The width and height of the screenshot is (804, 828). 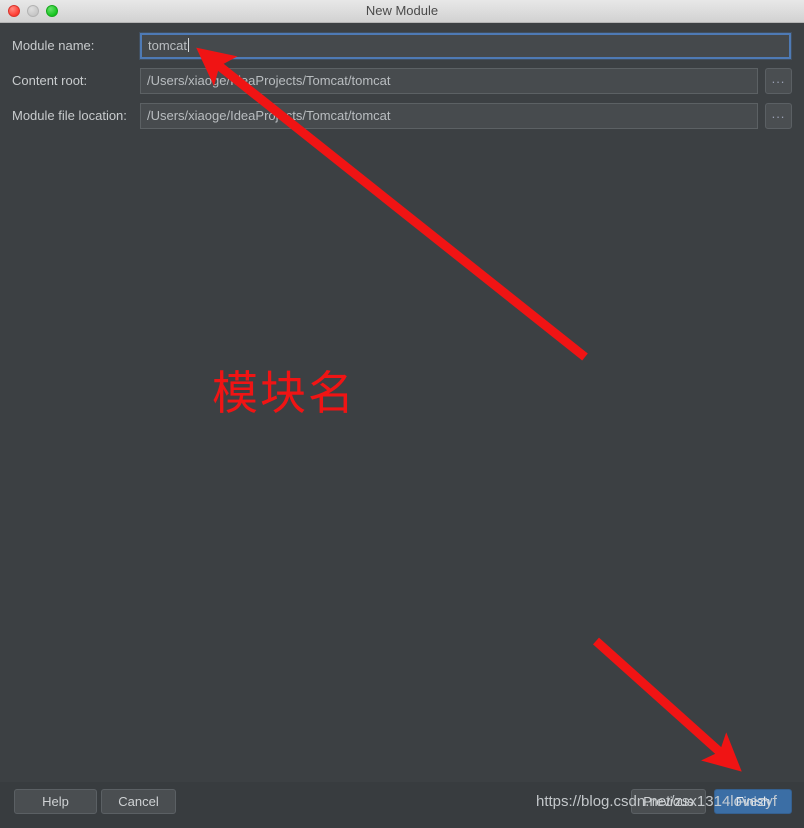 I want to click on content-root-label: Content root:, so click(x=50, y=80).